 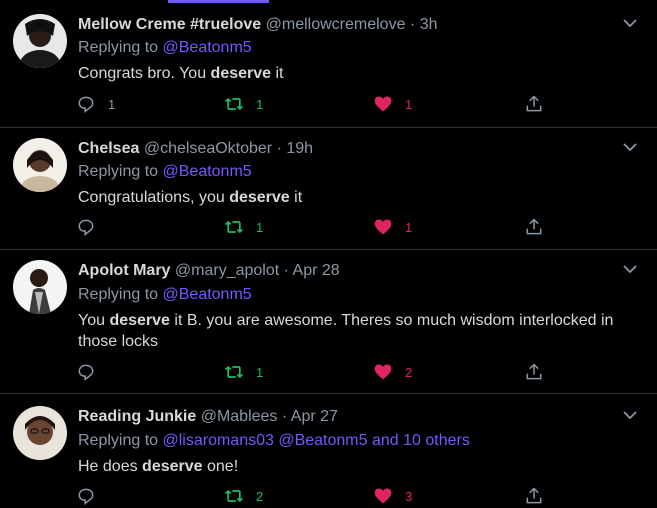 What do you see at coordinates (336, 24) in the screenshot?
I see `handle: @mellowcremelove` at bounding box center [336, 24].